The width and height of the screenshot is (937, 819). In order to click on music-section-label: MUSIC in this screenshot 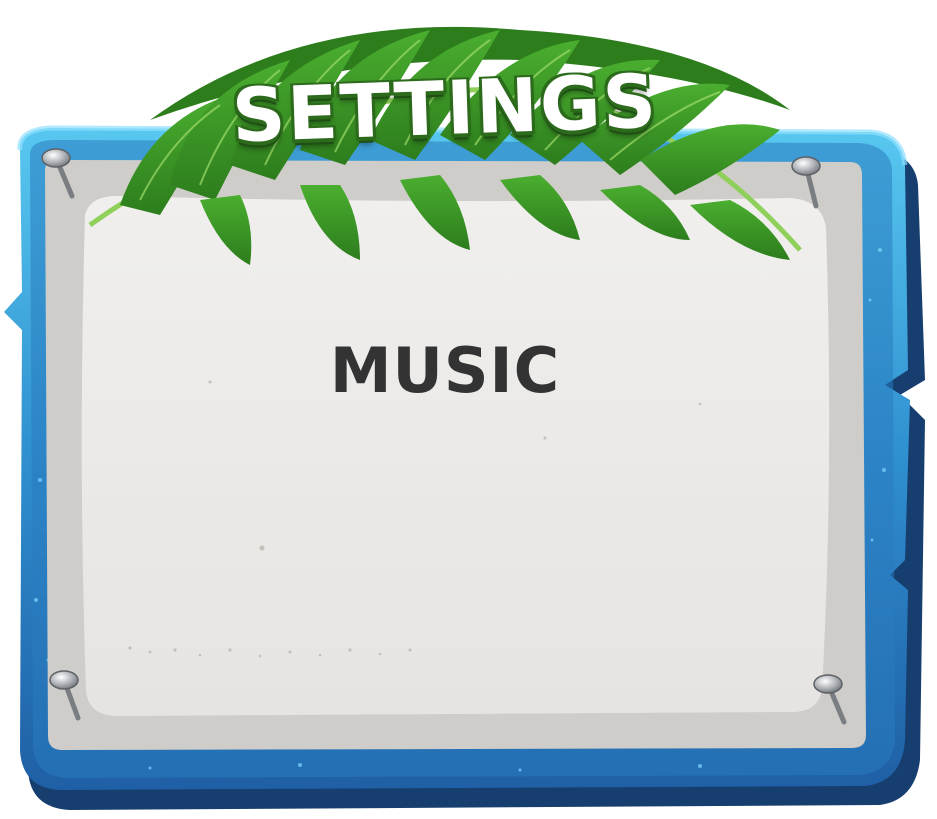, I will do `click(445, 370)`.